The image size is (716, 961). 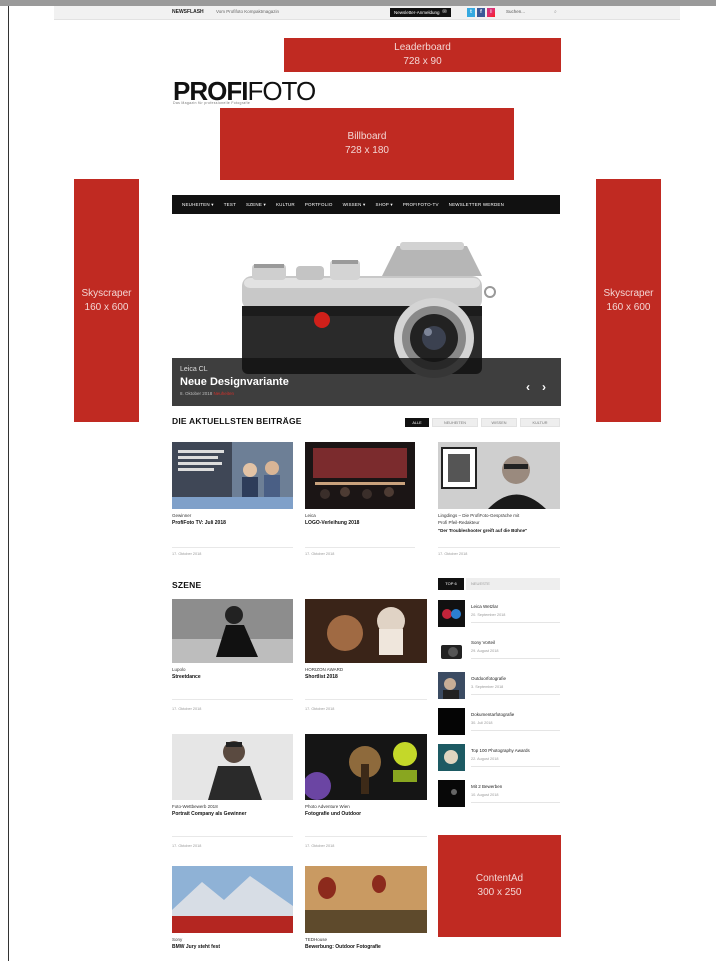 I want to click on latest-section-title: DIE AKTUELLSTEN BEITRÄGE, so click(x=237, y=421).